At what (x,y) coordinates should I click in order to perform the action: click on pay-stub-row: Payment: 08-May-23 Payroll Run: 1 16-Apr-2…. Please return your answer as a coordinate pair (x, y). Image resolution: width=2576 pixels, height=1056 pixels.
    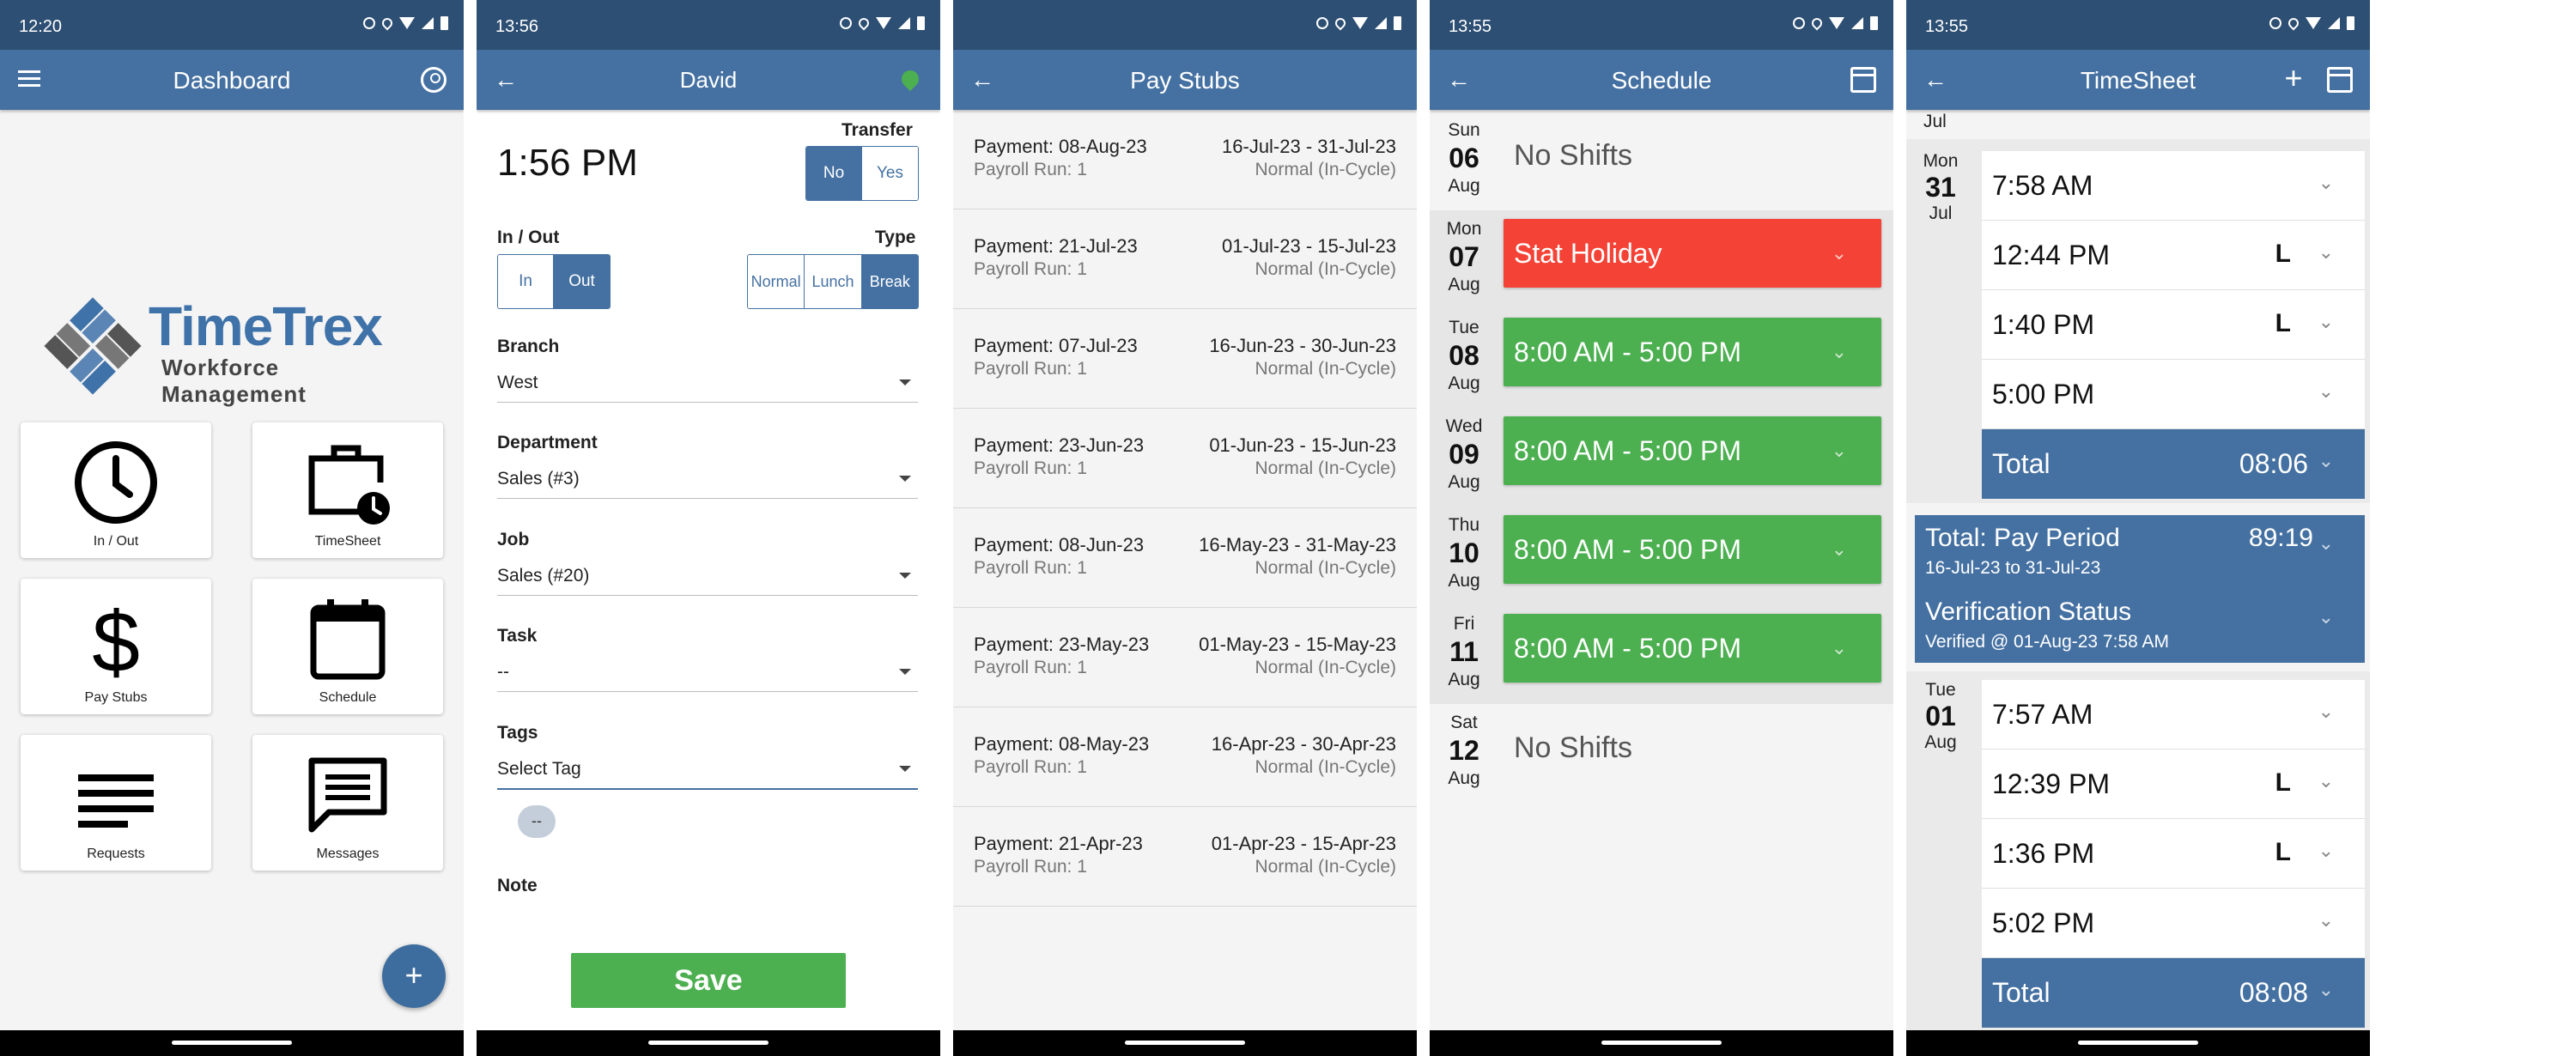
    Looking at the image, I should click on (1185, 757).